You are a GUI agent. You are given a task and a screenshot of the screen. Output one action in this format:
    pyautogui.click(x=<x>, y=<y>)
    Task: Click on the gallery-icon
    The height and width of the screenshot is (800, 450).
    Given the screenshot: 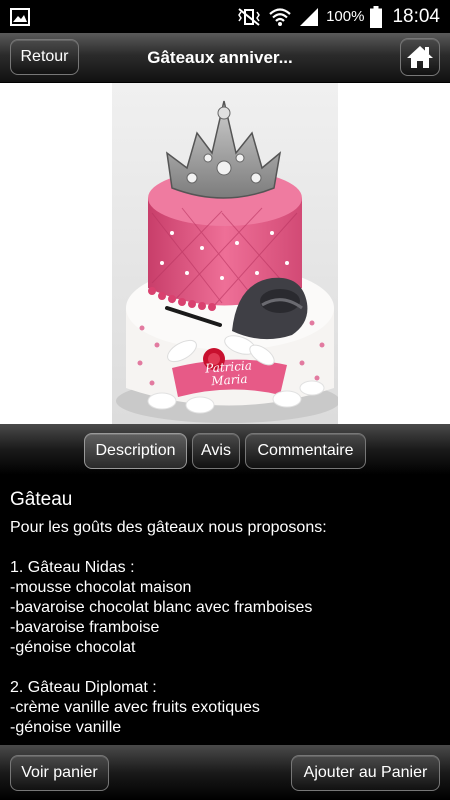 What is the action you would take?
    pyautogui.click(x=20, y=16)
    